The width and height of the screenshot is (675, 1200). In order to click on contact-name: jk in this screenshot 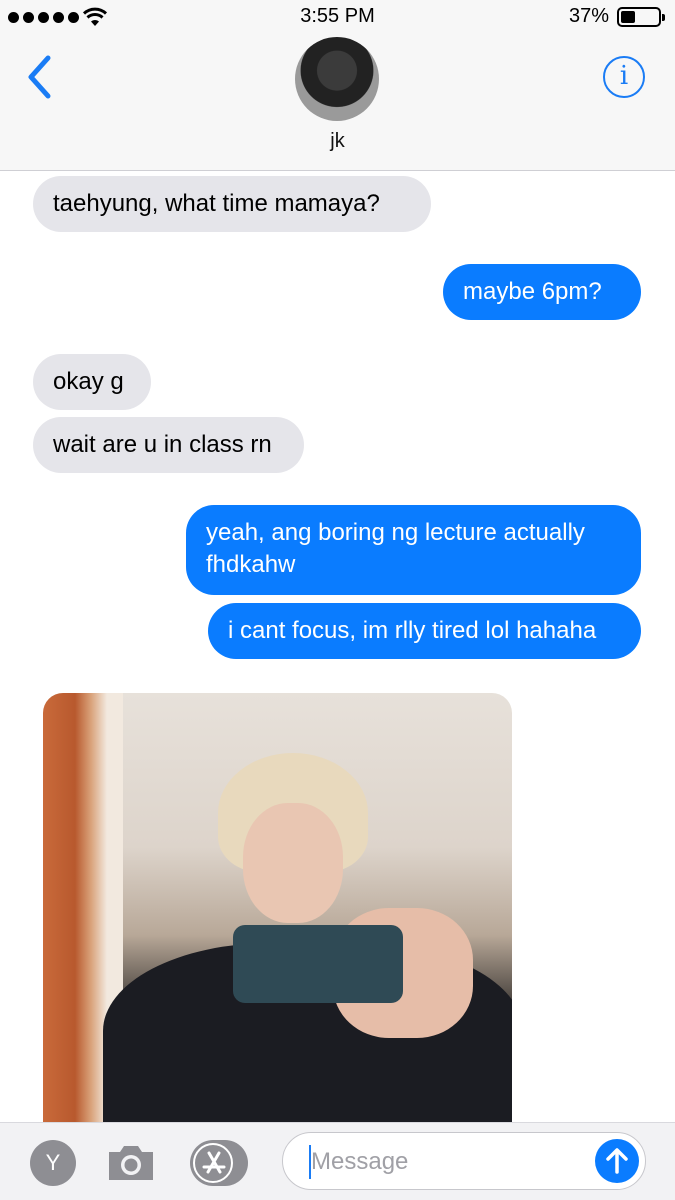, I will do `click(337, 141)`.